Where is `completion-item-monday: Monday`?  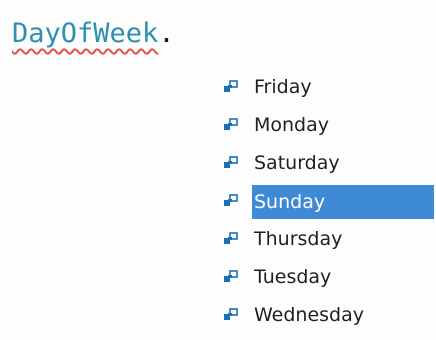 completion-item-monday: Monday is located at coordinates (327, 125).